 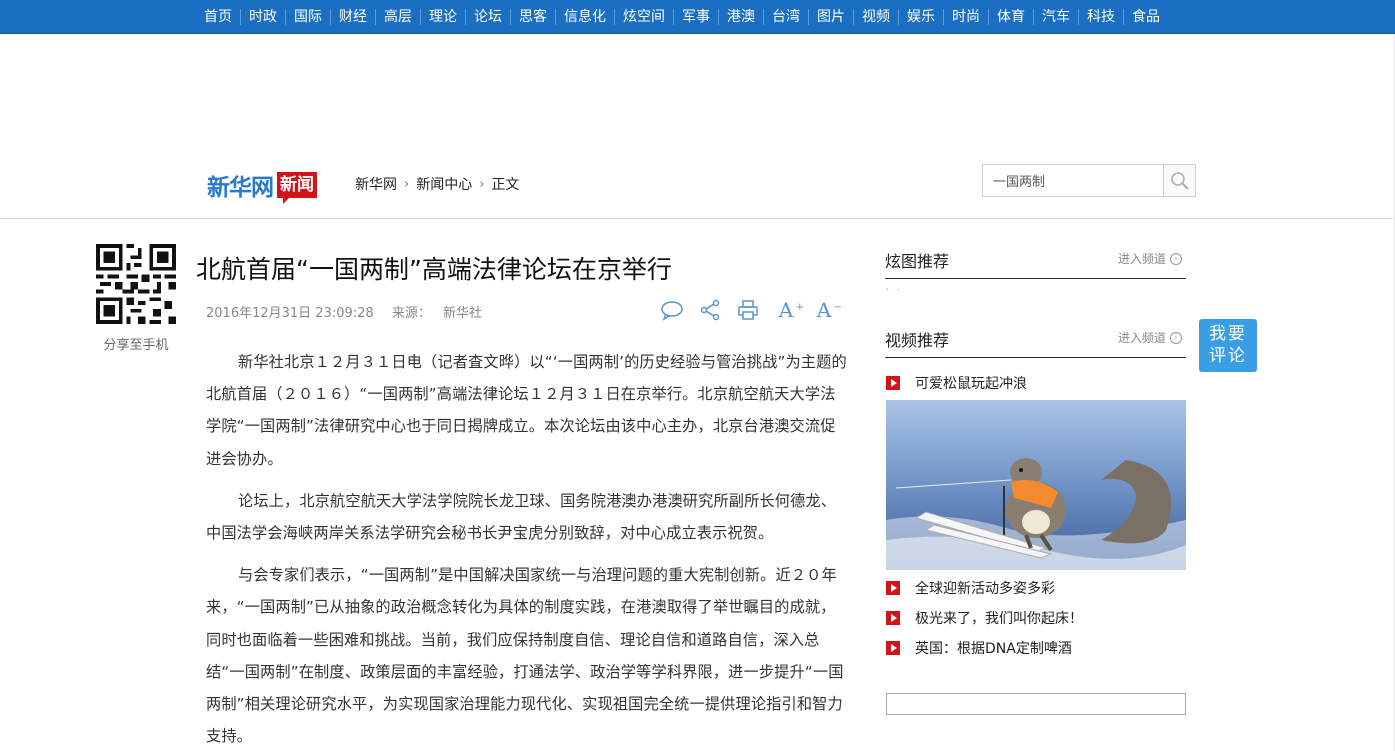 I want to click on header: 新华网 新闻 新华网 › 新闻中心 › 正文, so click(x=697, y=184).